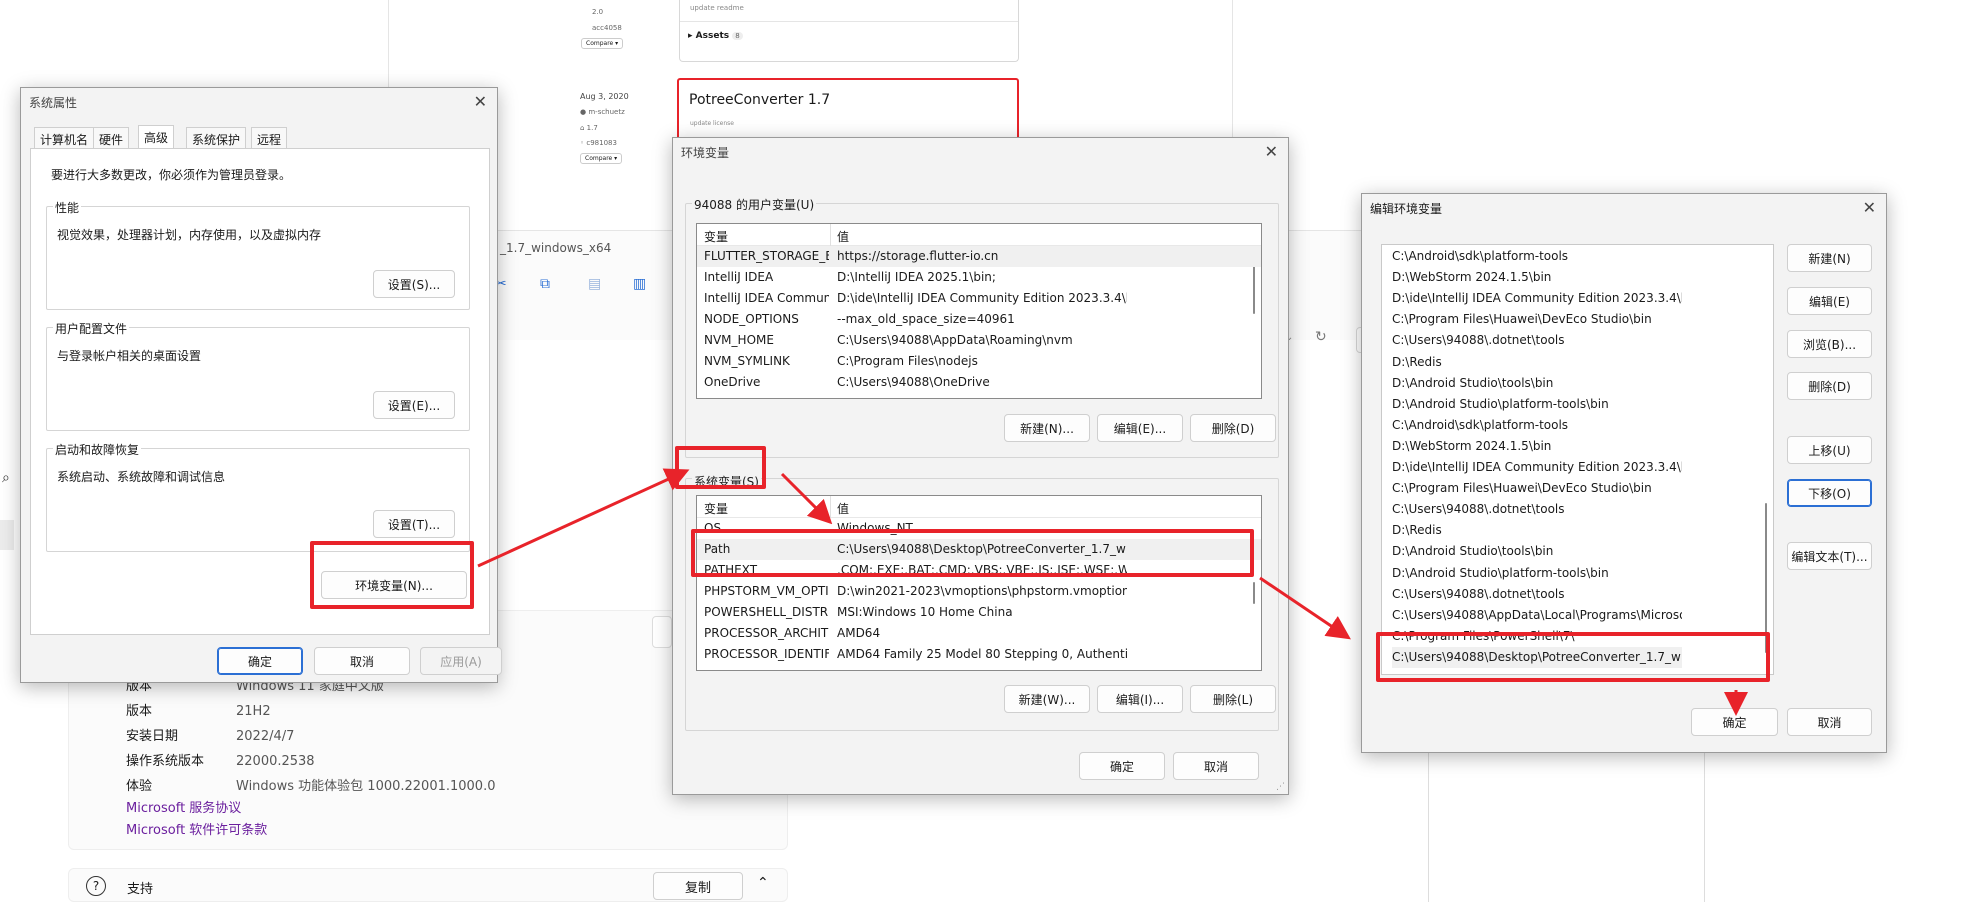  I want to click on edit-button: 编辑(E), so click(1829, 301).